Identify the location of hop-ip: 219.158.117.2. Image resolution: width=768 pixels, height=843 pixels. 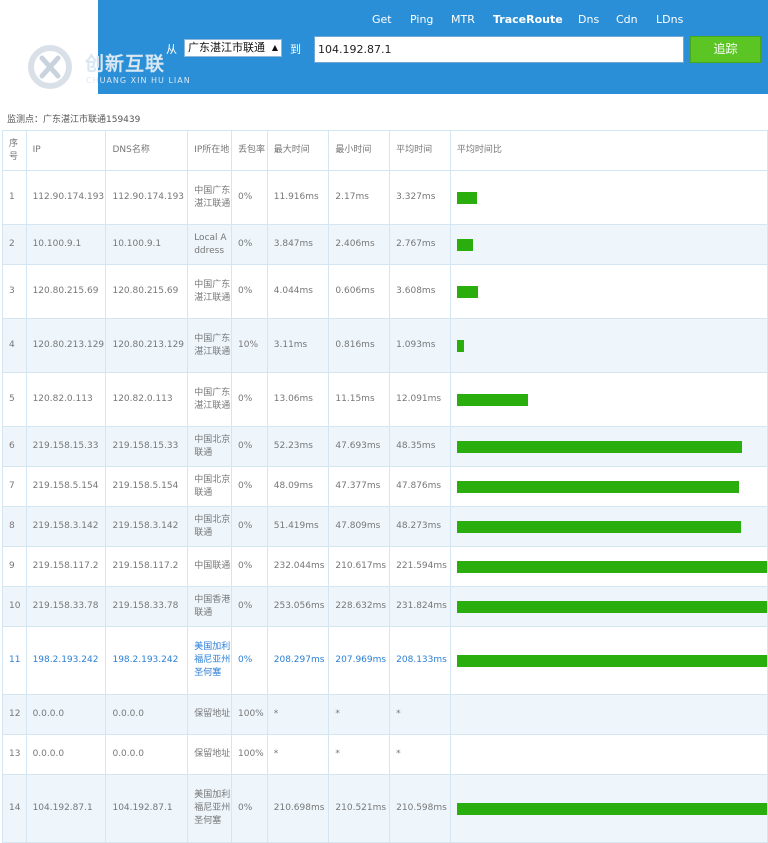
(66, 566).